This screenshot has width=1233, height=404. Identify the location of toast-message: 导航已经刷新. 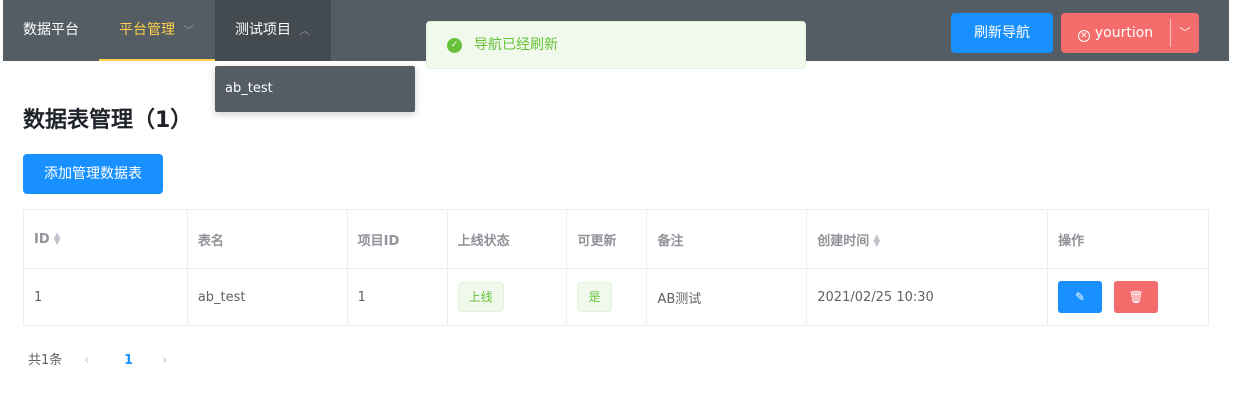
(516, 45).